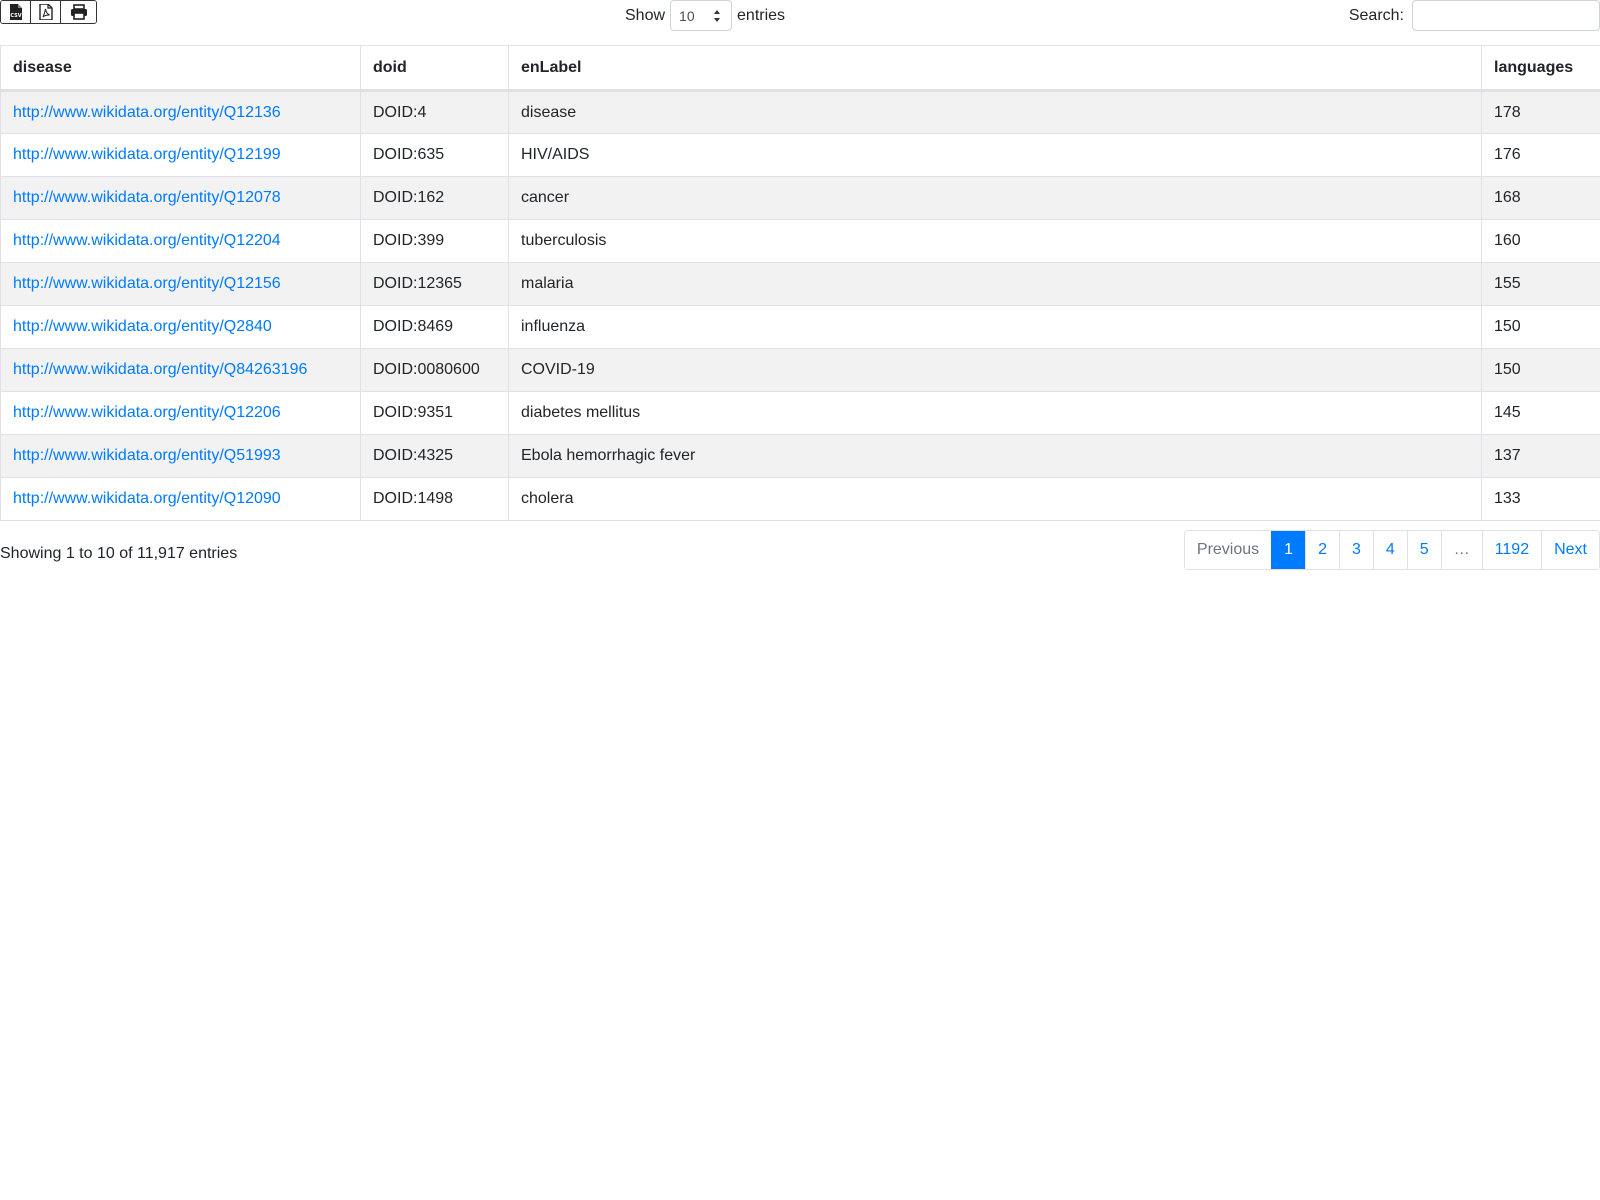  What do you see at coordinates (1540, 68) in the screenshot?
I see `column-header-languages: languages` at bounding box center [1540, 68].